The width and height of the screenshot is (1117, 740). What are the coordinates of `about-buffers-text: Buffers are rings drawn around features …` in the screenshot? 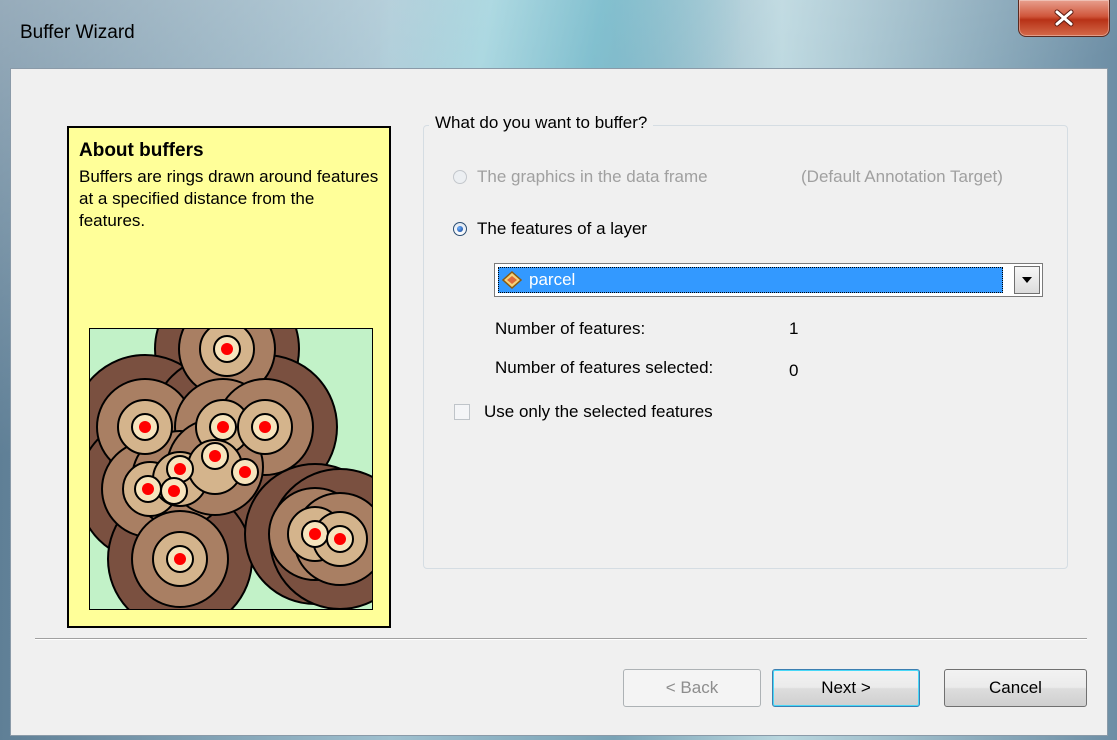 It's located at (229, 198).